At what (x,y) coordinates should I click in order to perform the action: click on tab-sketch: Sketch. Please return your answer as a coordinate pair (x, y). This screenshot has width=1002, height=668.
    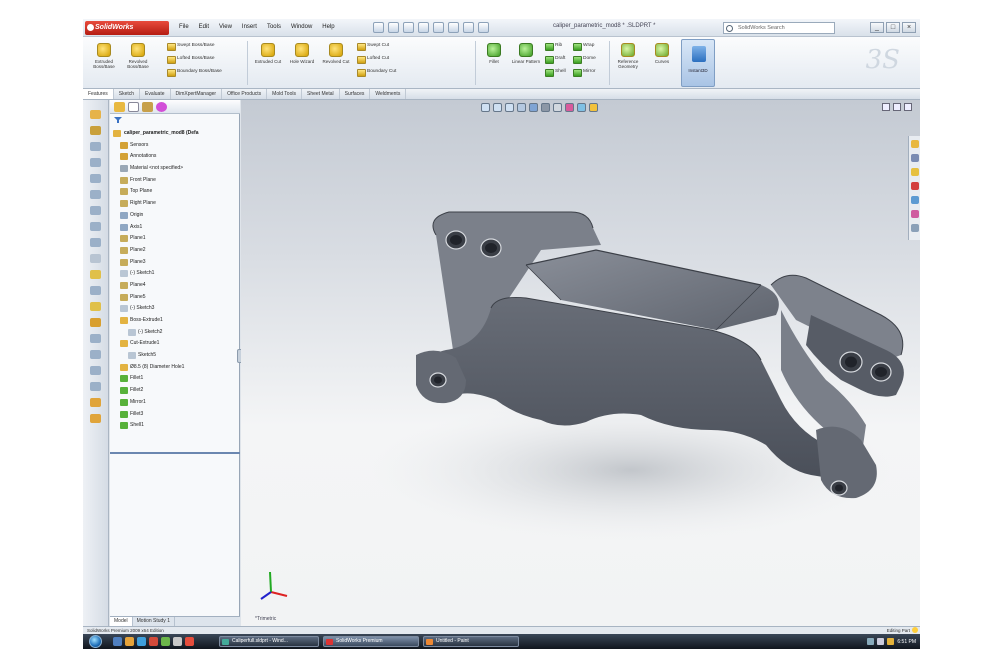
    Looking at the image, I should click on (127, 94).